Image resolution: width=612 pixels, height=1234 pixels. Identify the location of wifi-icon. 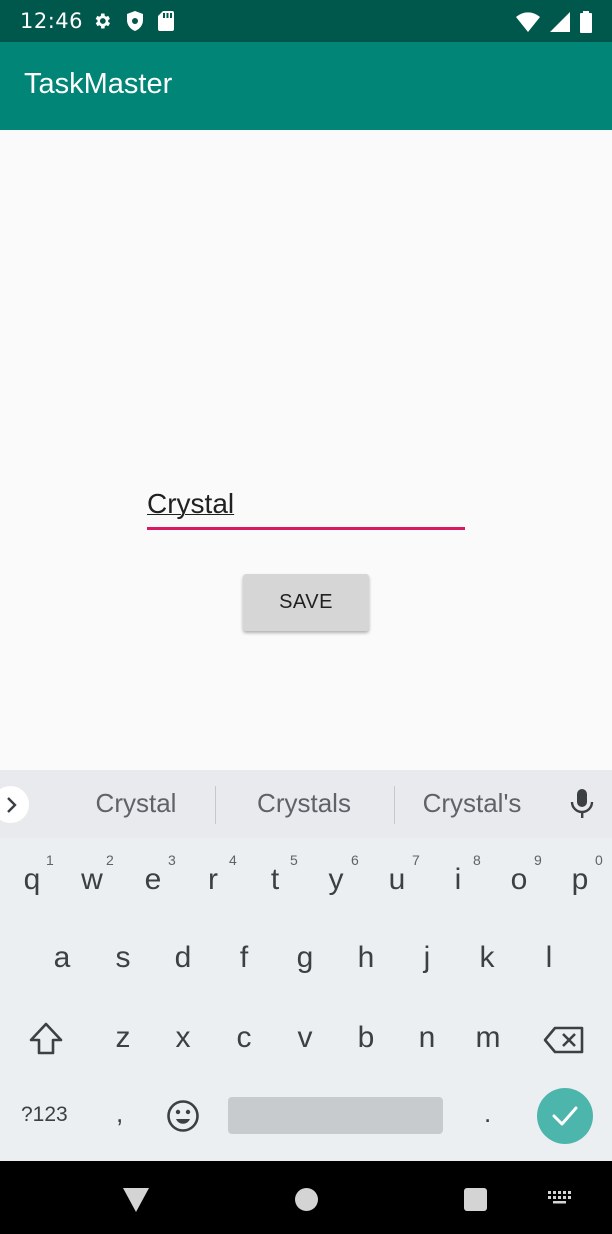
(528, 22).